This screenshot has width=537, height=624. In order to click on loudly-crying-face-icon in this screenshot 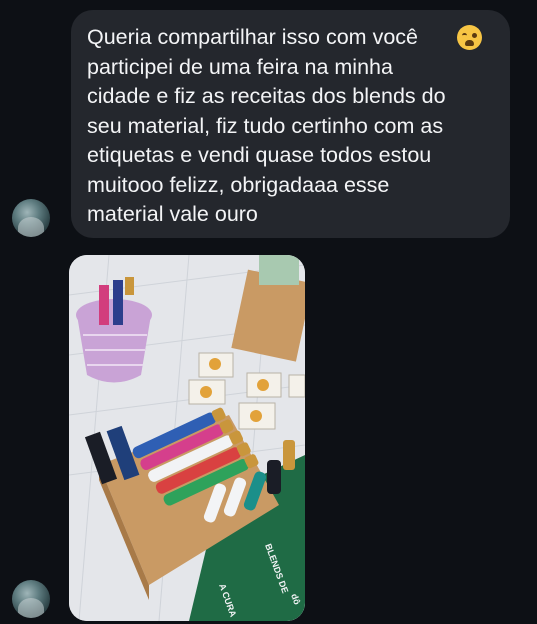, I will do `click(469, 37)`.